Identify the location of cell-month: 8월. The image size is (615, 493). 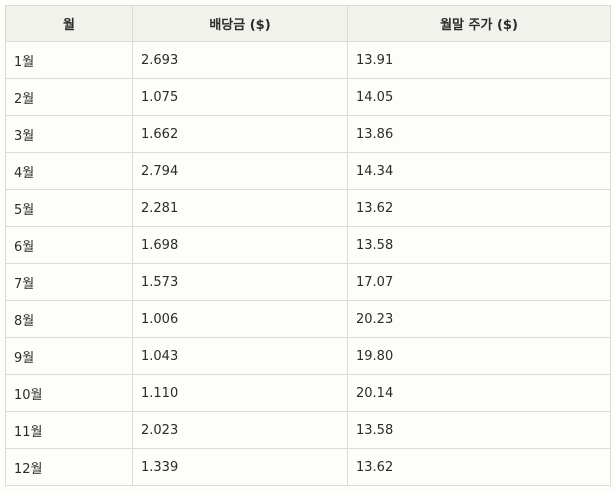
(69, 319).